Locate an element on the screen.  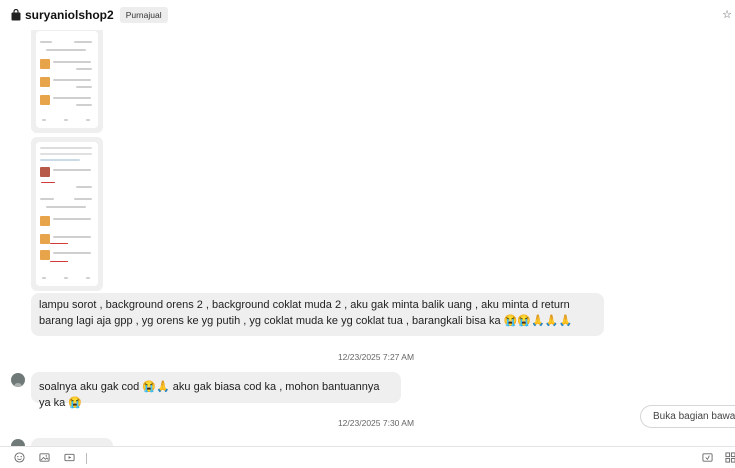
toolbar-divider is located at coordinates (86, 458).